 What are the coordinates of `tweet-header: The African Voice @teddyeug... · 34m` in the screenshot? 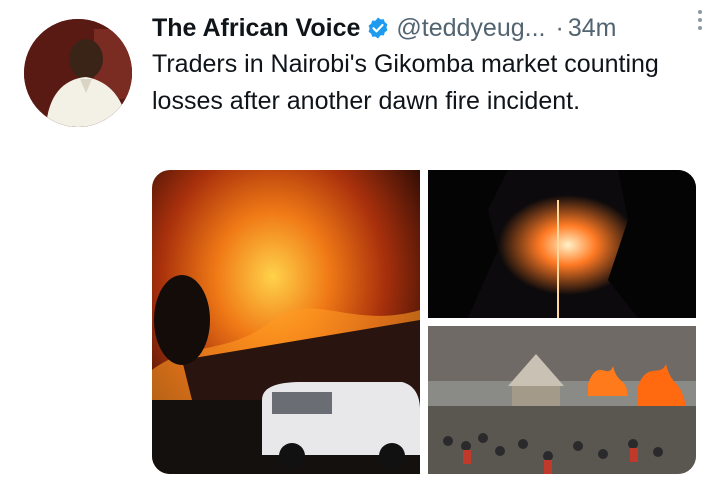 It's located at (426, 28).